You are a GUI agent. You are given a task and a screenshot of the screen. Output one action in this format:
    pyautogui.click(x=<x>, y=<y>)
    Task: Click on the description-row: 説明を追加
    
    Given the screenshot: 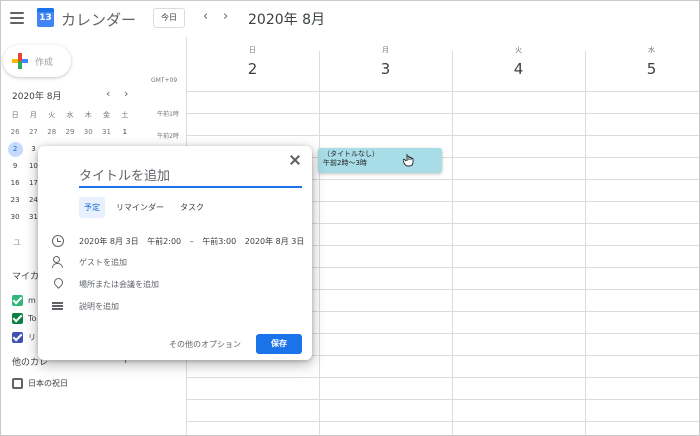 What is the action you would take?
    pyautogui.click(x=85, y=306)
    